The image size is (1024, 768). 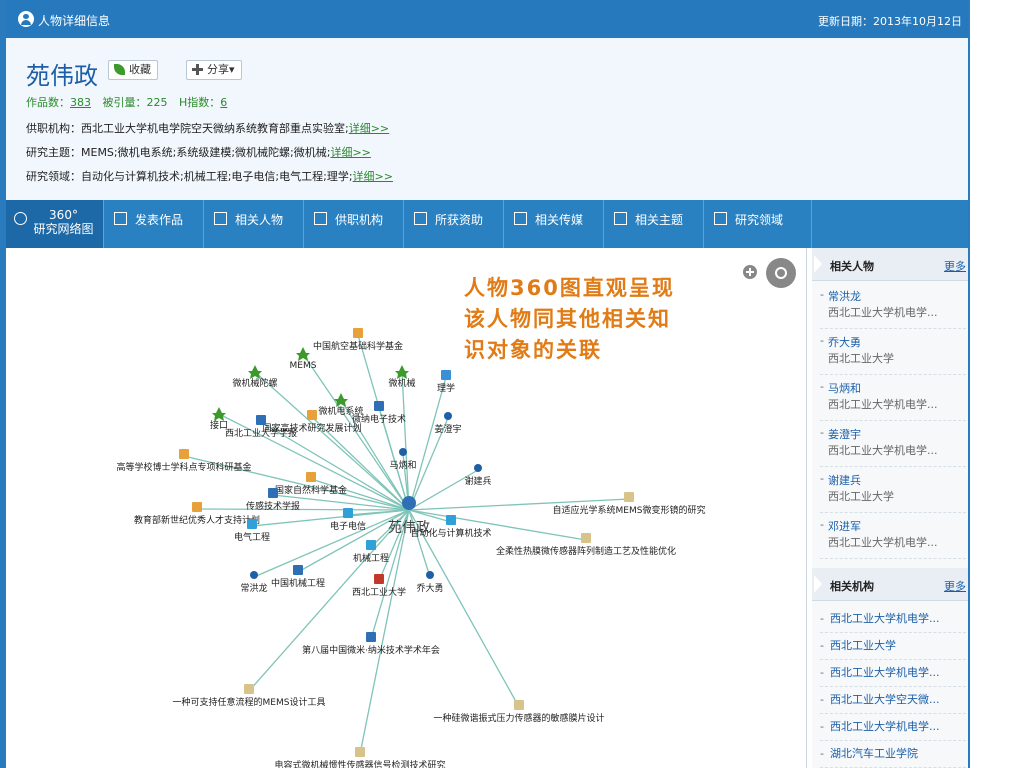 I want to click on graph-node: 电容式微机械惯性传感器信号检测技术研究, so click(x=360, y=757).